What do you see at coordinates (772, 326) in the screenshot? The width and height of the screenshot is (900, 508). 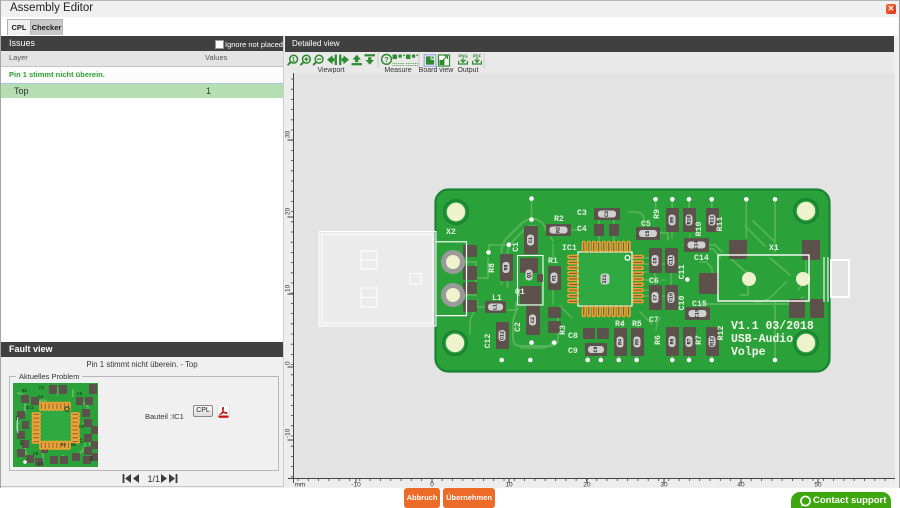 I see `svg-text: V1.1 03/2018` at bounding box center [772, 326].